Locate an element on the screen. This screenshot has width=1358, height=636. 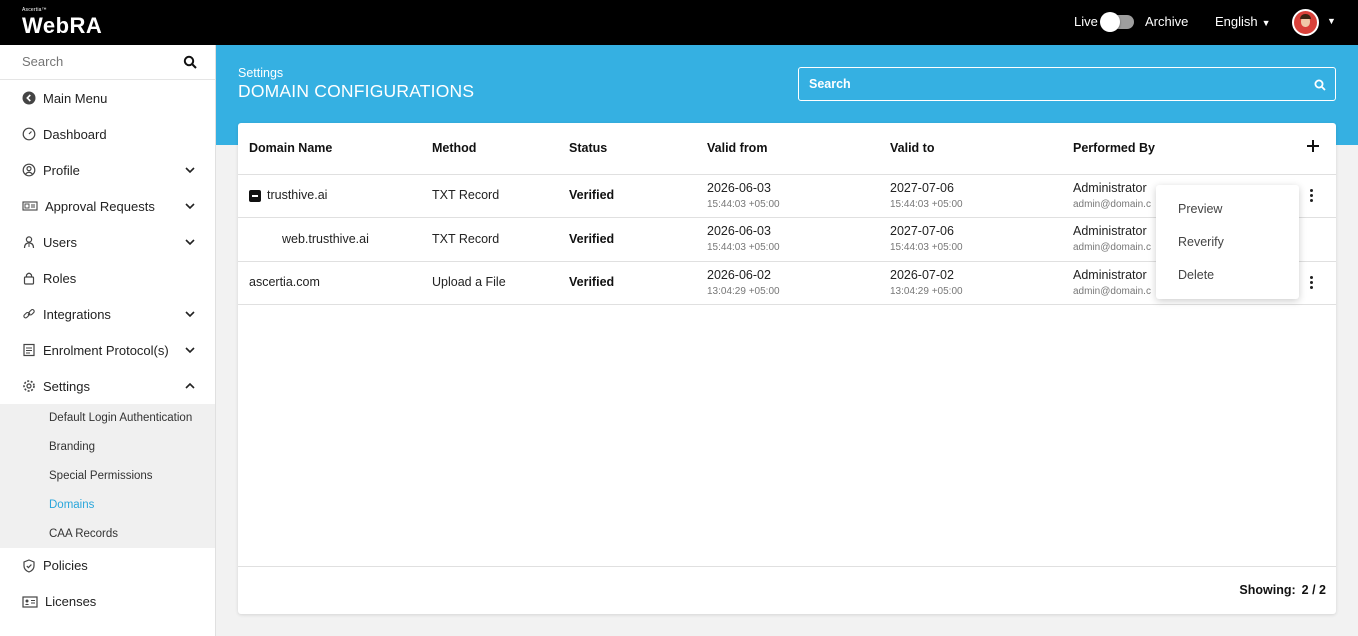
row-actions-menu: Preview Reverify Delete is located at coordinates (1227, 242).